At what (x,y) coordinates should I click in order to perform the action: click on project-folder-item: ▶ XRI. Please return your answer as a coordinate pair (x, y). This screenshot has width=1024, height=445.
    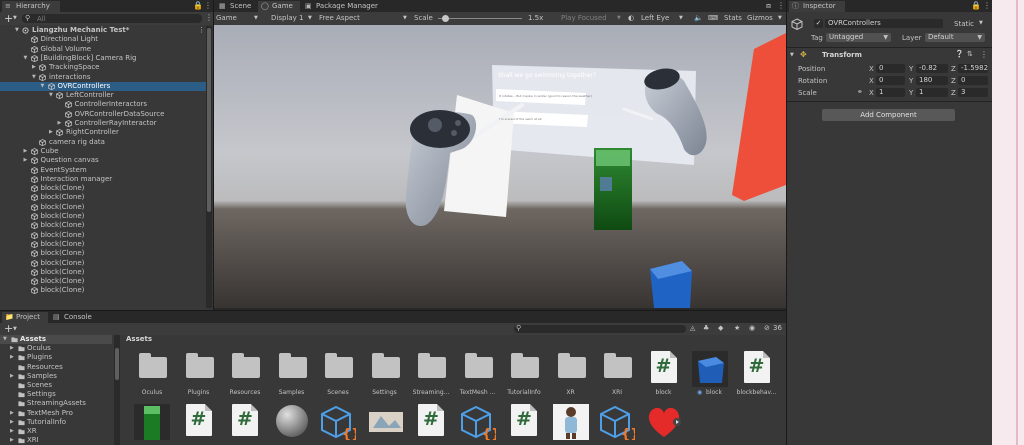
    Looking at the image, I should click on (56, 440).